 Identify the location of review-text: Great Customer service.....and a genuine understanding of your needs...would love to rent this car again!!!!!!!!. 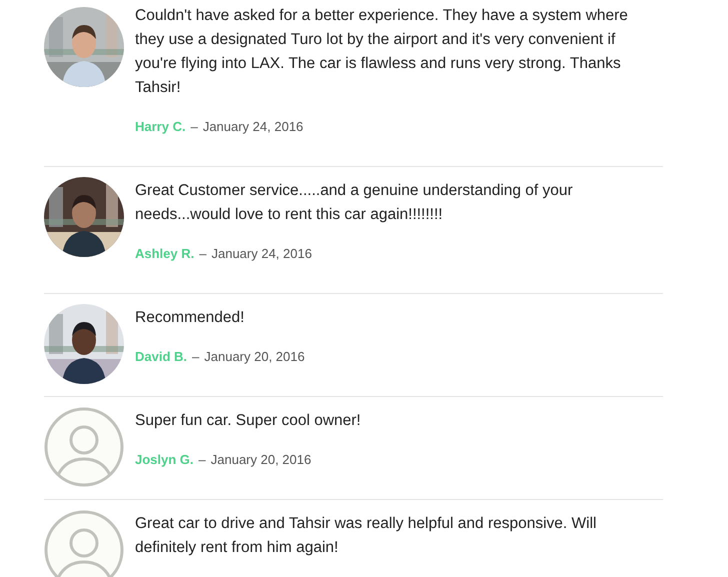
(354, 203).